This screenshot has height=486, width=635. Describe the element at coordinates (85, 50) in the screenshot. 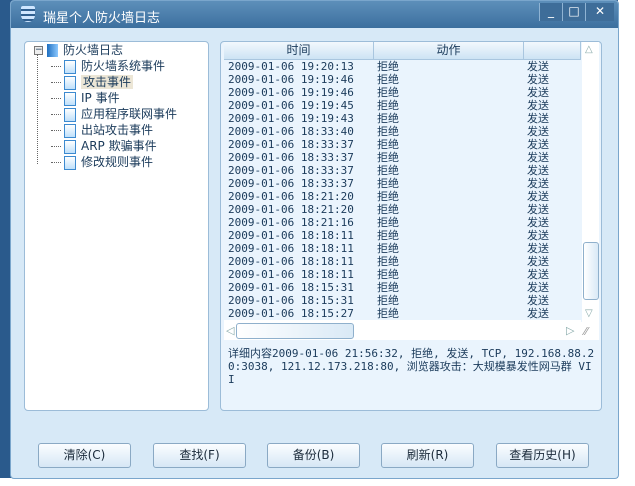

I see `tree-root: 防火墙日志` at that location.